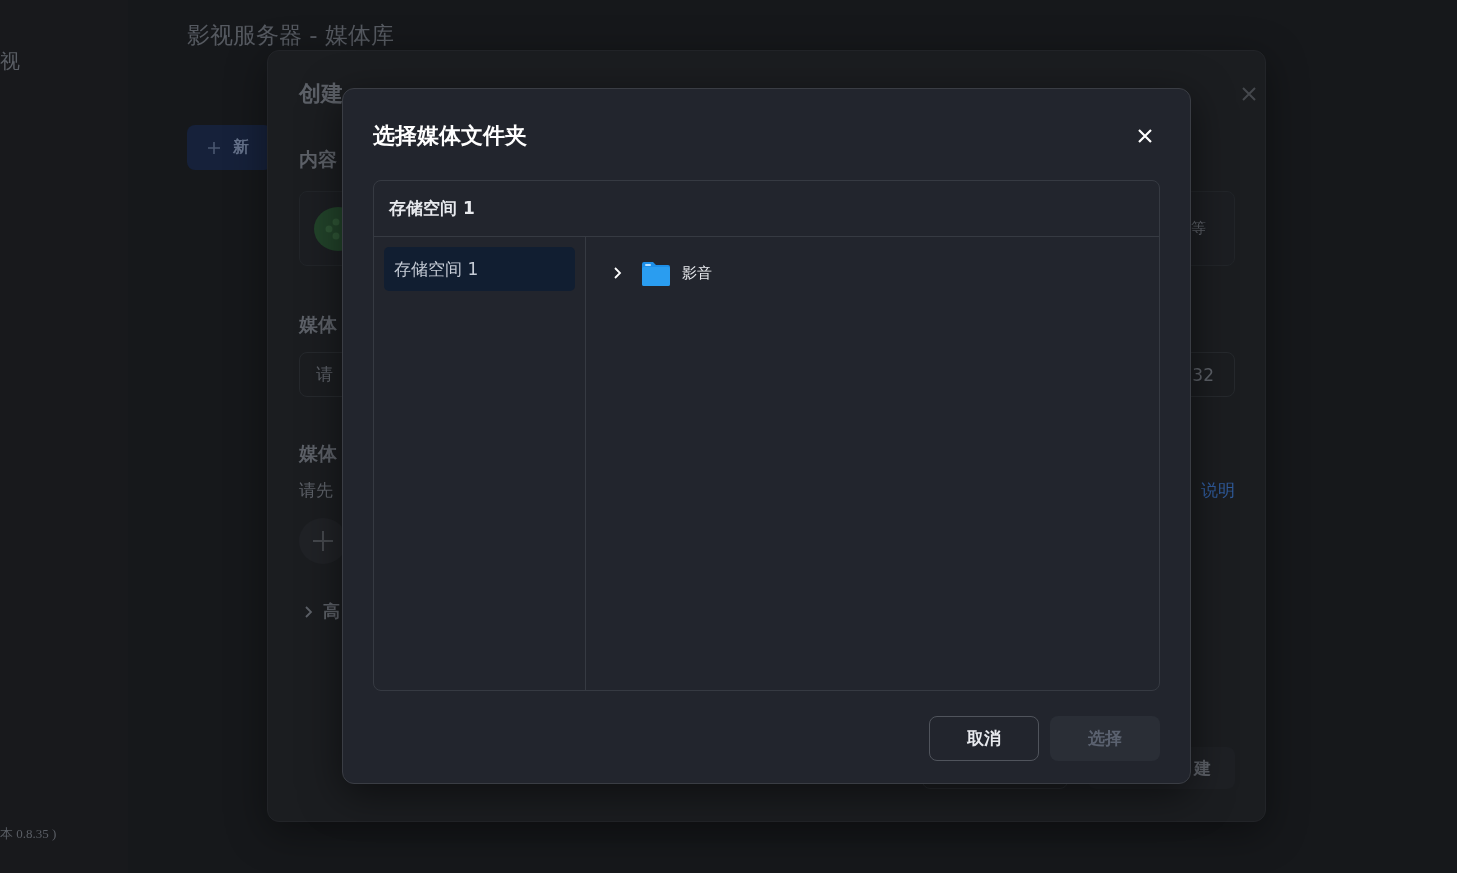 The image size is (1457, 873). What do you see at coordinates (617, 273) in the screenshot?
I see `chevron-icon` at bounding box center [617, 273].